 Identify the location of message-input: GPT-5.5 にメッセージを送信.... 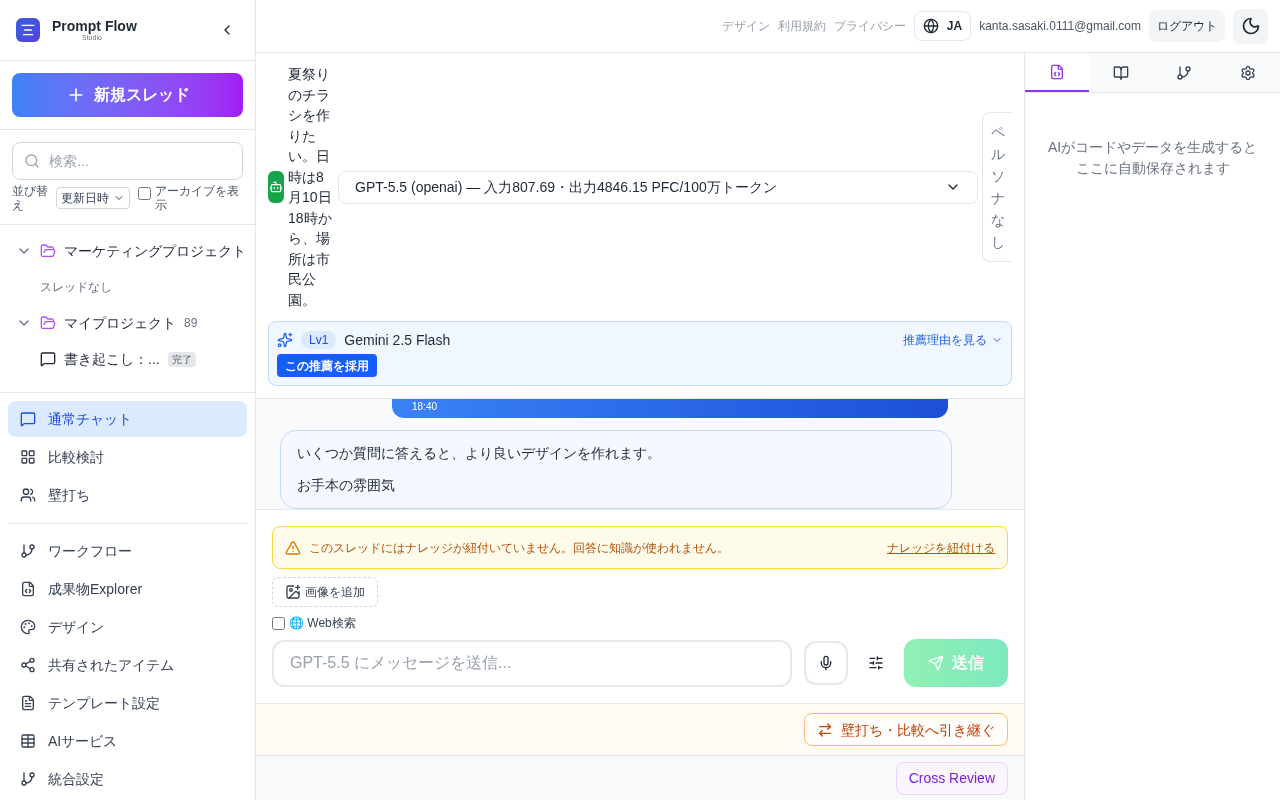
(532, 663).